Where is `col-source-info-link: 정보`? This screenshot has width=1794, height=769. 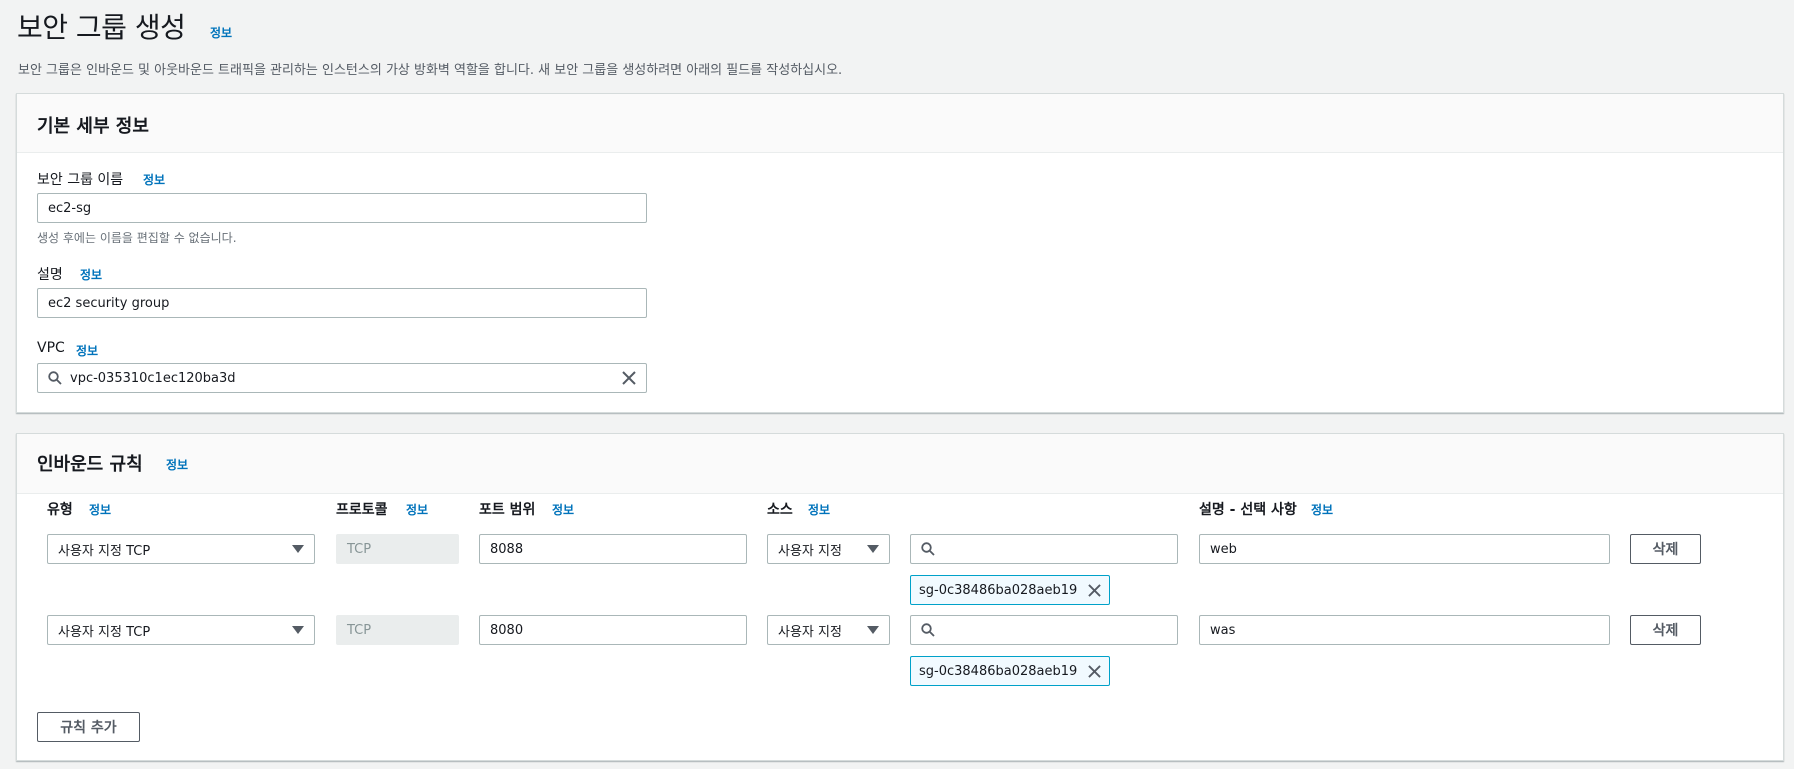
col-source-info-link: 정보 is located at coordinates (819, 509).